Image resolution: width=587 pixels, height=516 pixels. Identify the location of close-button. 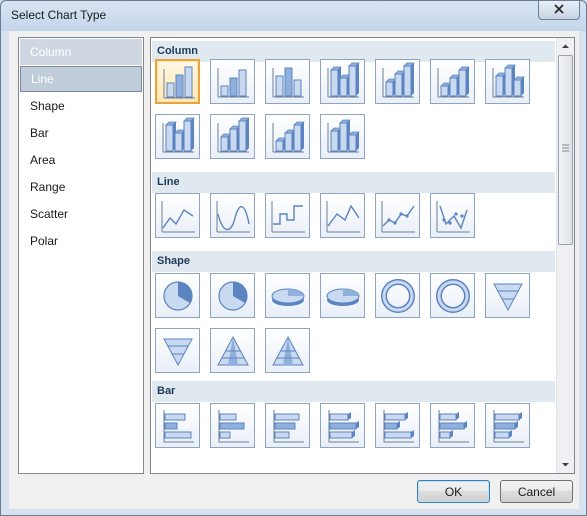
(559, 10).